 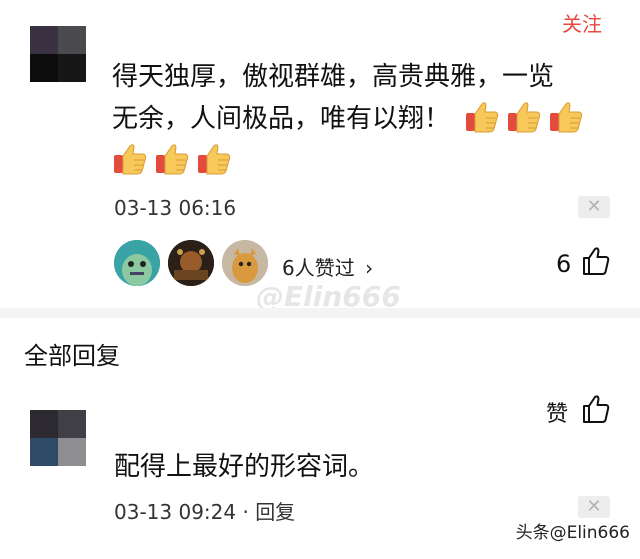 What do you see at coordinates (572, 533) in the screenshot?
I see `source-watermark: 头条@Elin666` at bounding box center [572, 533].